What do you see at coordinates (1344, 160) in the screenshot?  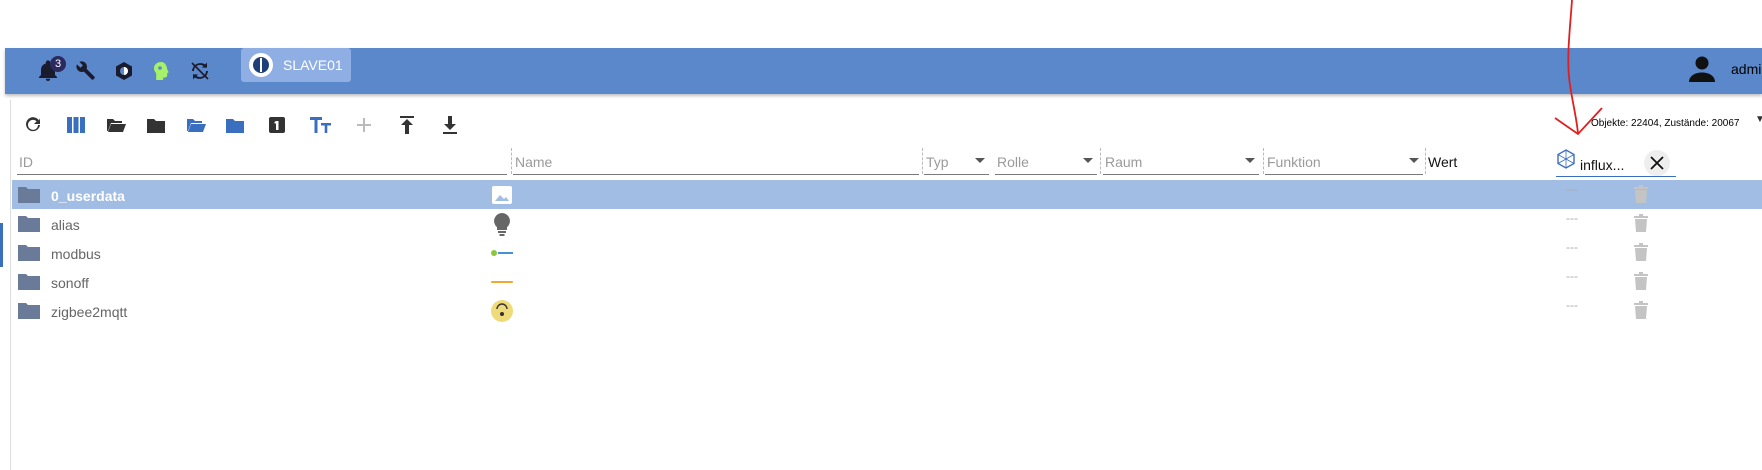 I see `function-filter-select: Funktion` at bounding box center [1344, 160].